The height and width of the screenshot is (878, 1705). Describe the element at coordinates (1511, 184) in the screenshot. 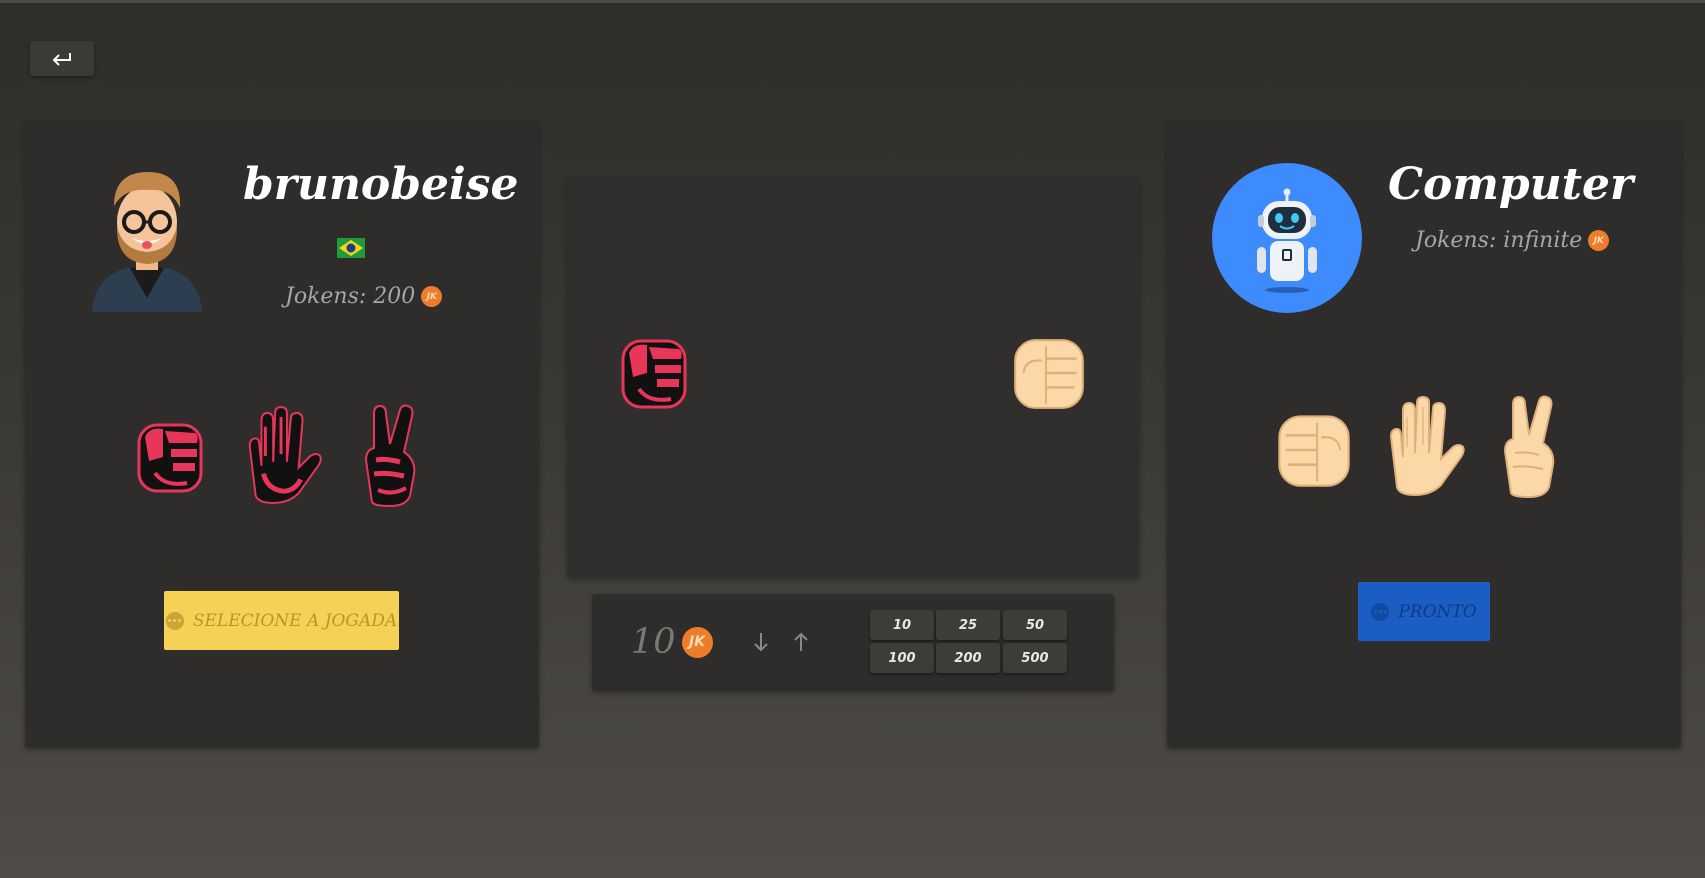

I see `computer-name: Computer` at that location.